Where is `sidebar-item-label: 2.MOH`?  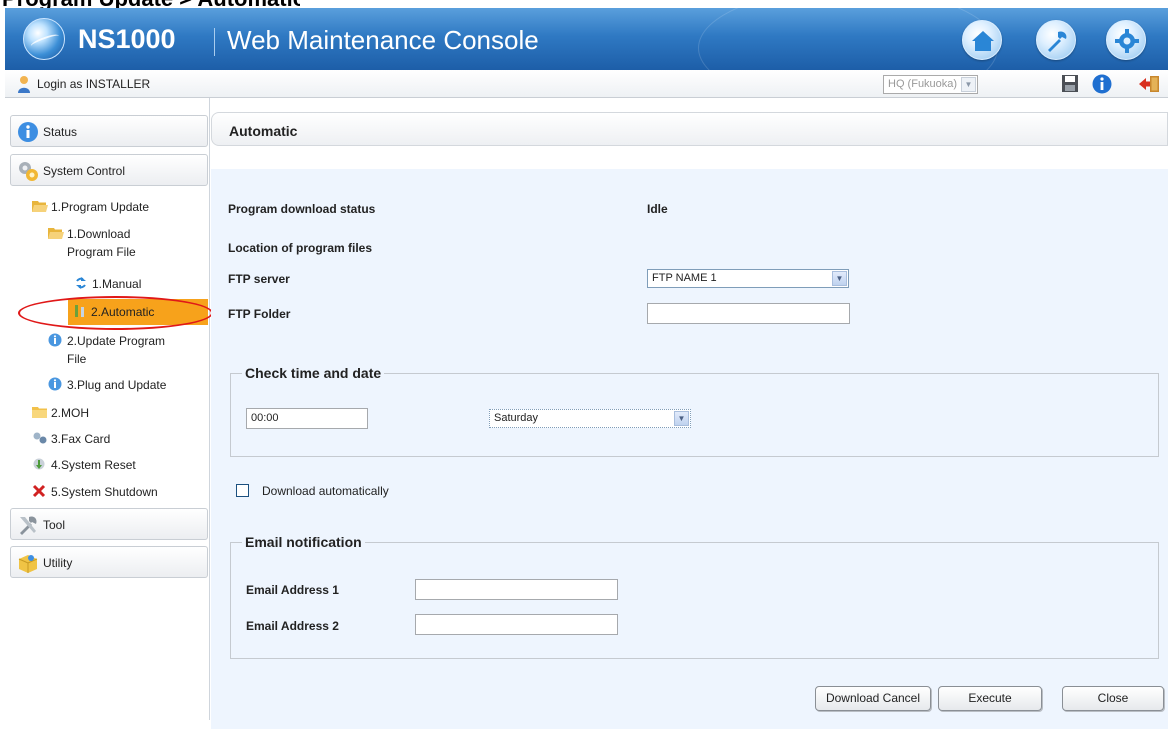
sidebar-item-label: 2.MOH is located at coordinates (70, 413).